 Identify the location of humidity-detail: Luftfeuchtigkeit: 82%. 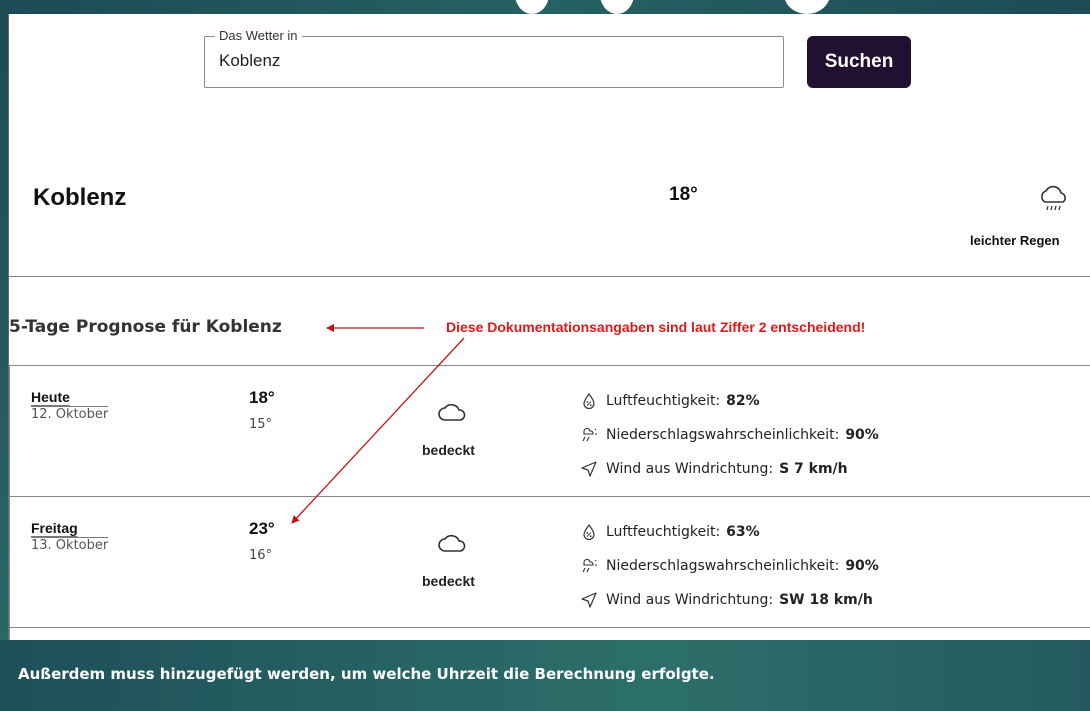
(670, 401).